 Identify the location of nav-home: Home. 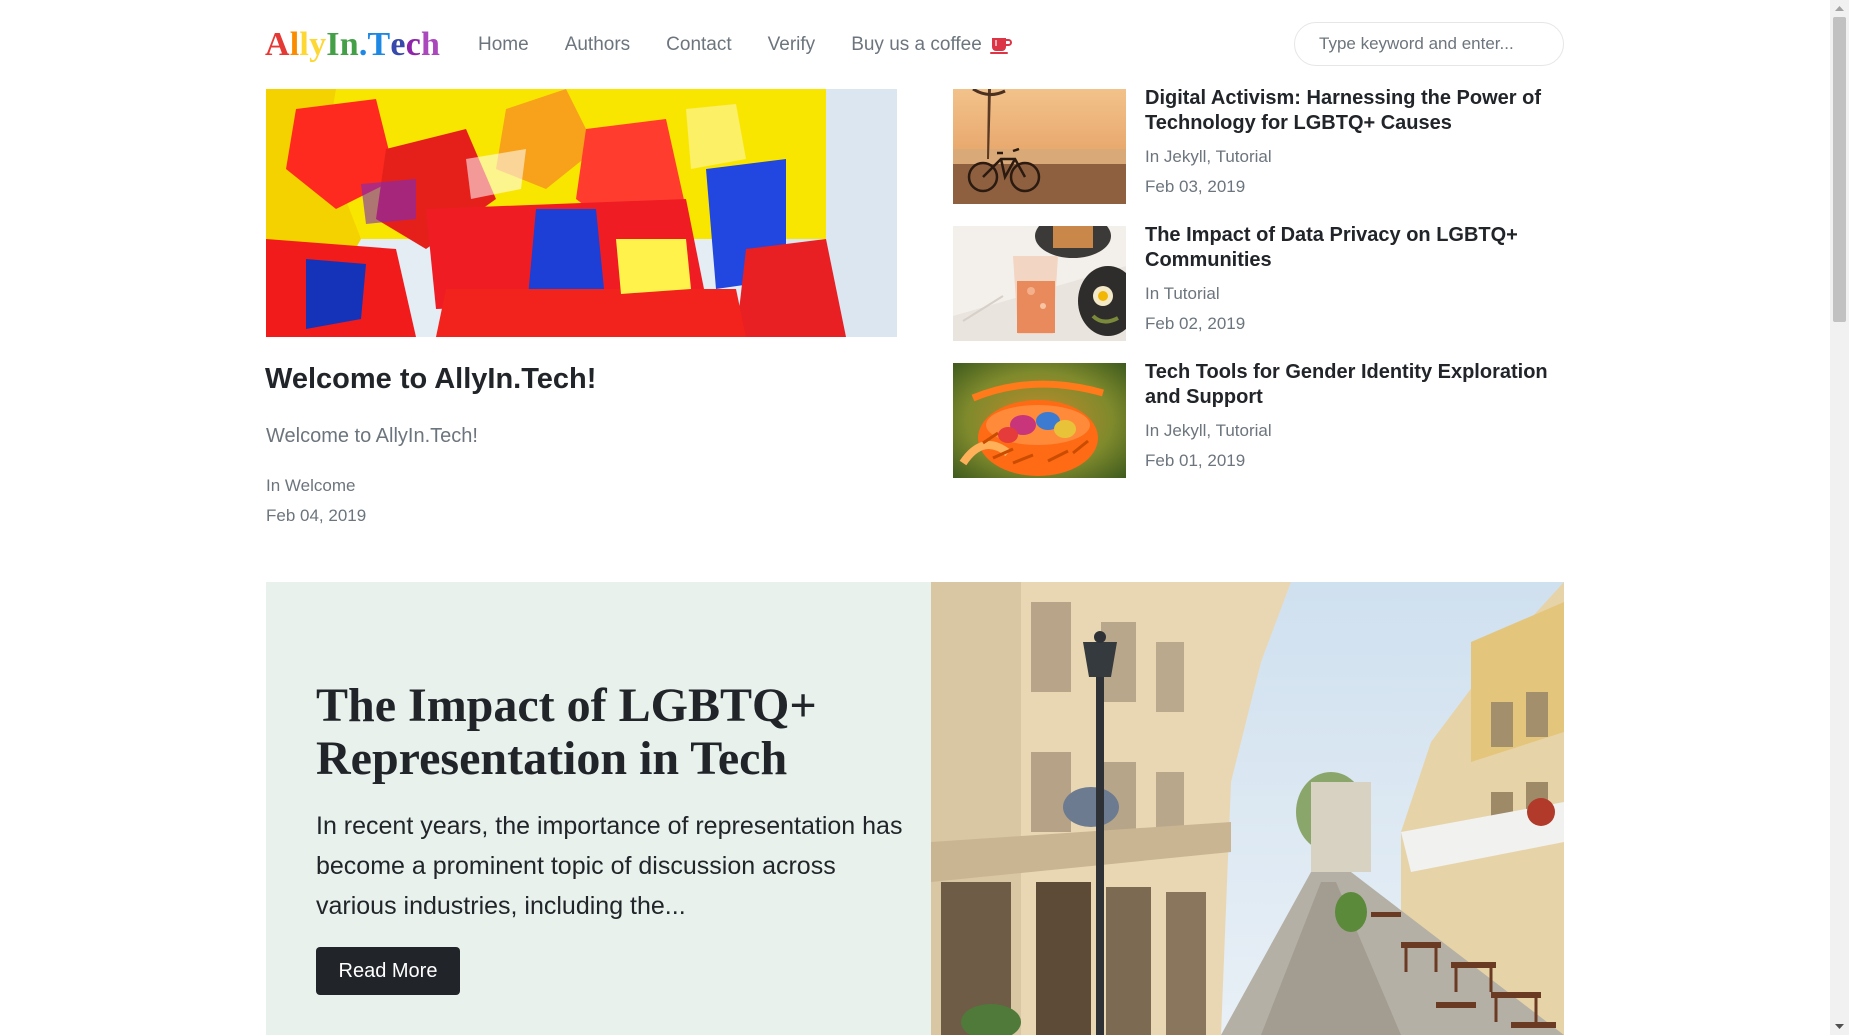
(503, 45).